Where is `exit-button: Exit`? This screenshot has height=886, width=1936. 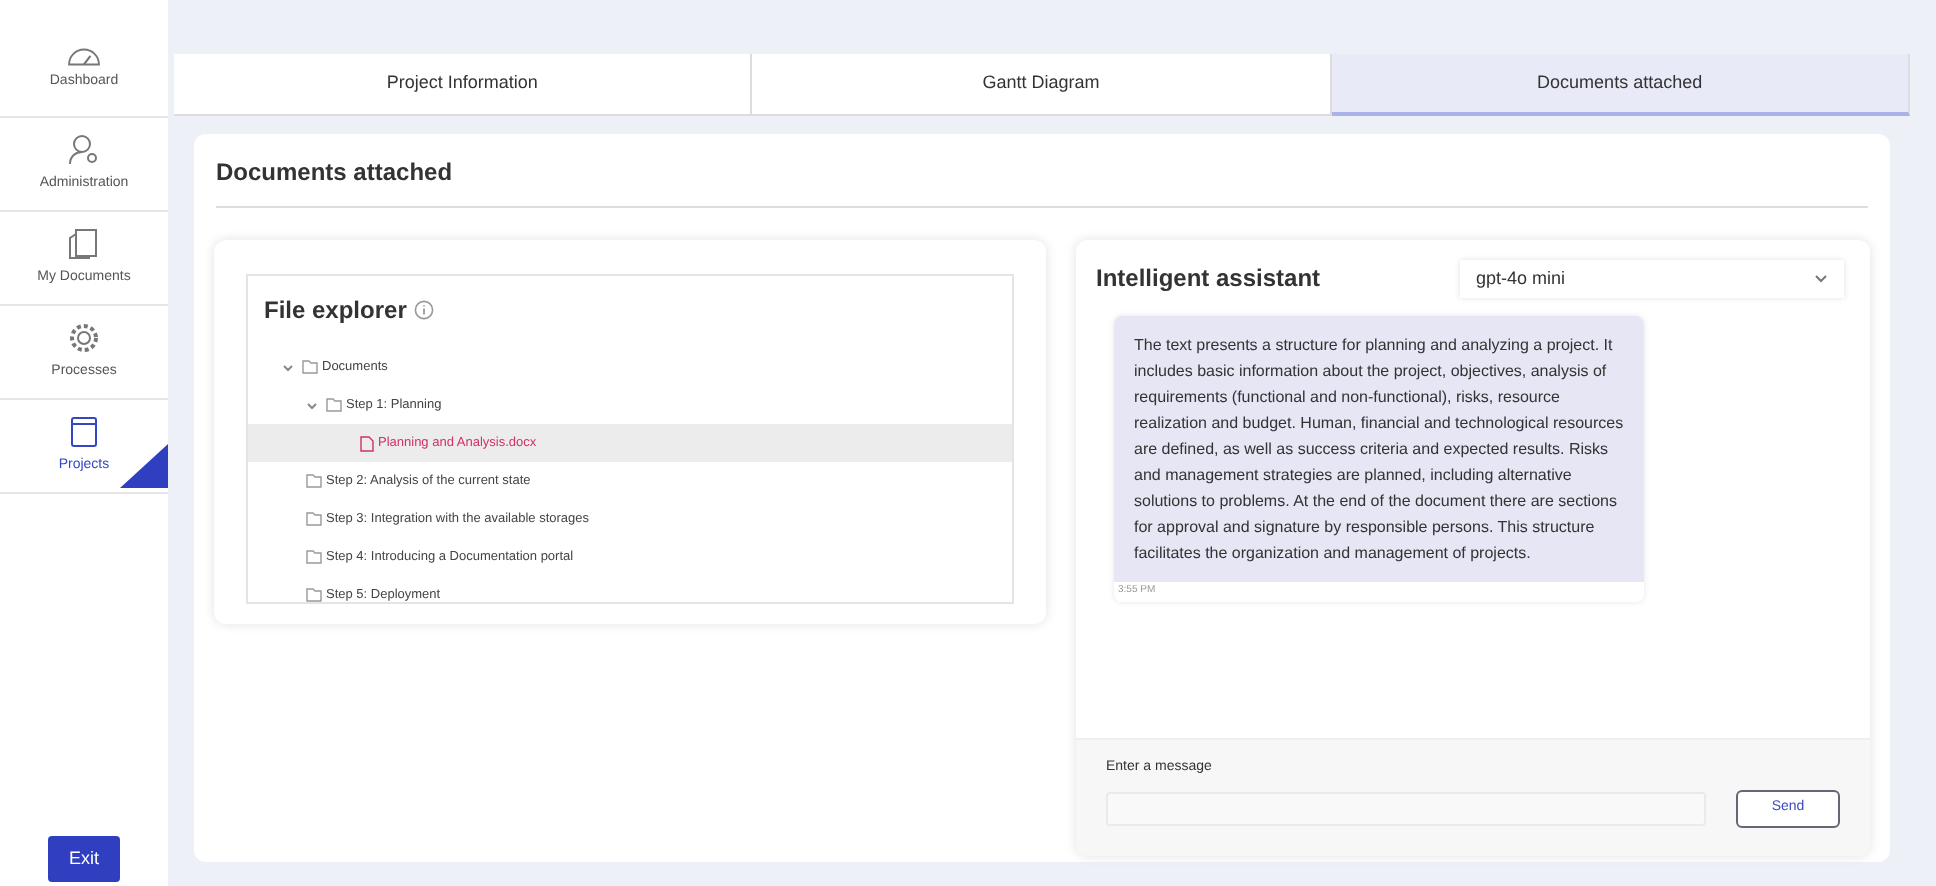
exit-button: Exit is located at coordinates (83, 858).